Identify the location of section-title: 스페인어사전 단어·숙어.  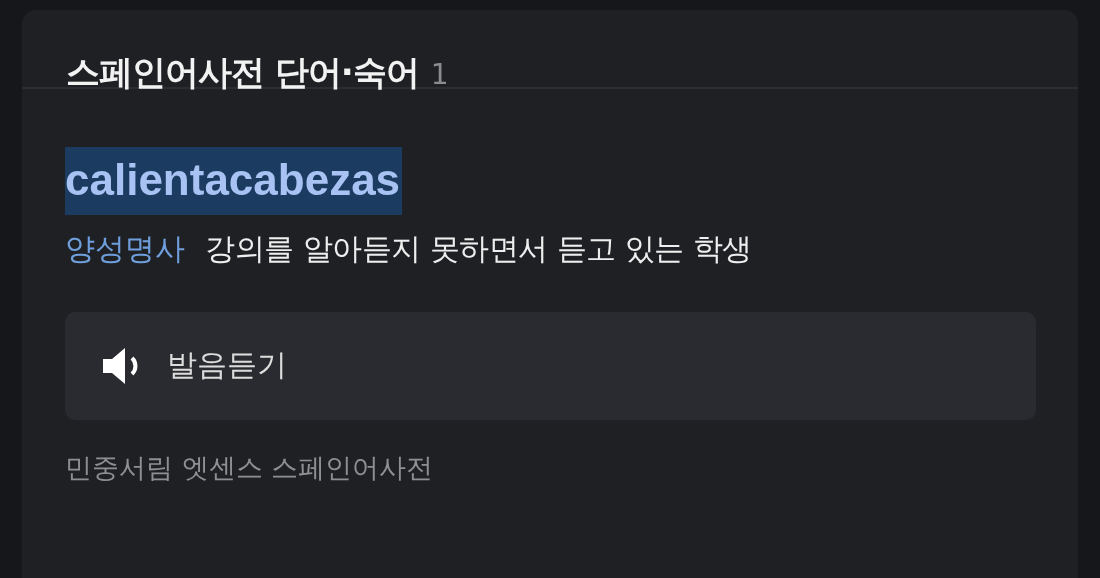
(242, 72).